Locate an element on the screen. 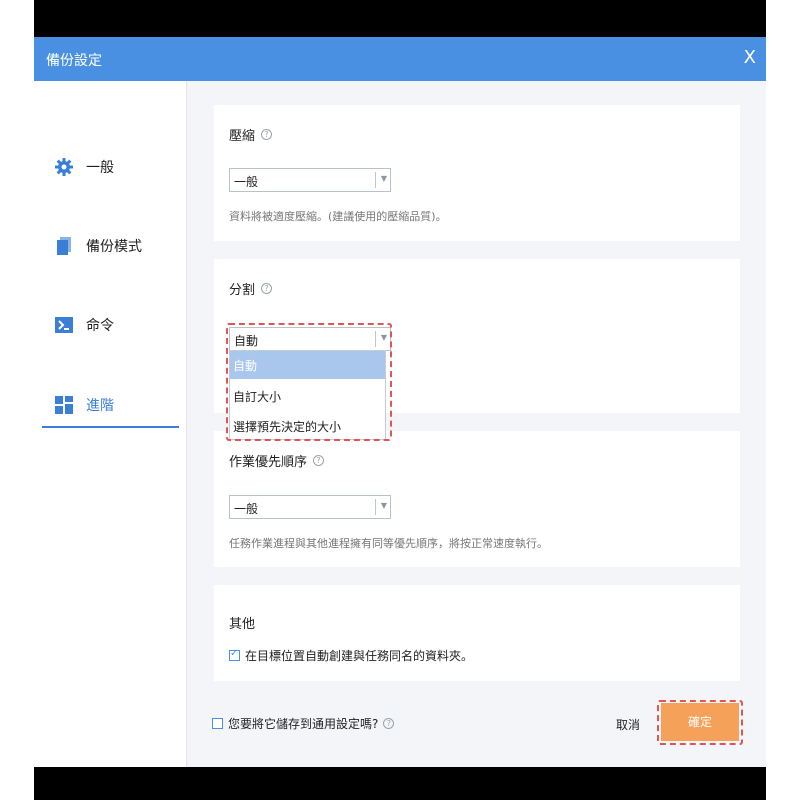 This screenshot has width=800, height=800. save-default-label: 您要將它儲存到通用設定嗎? is located at coordinates (303, 724).